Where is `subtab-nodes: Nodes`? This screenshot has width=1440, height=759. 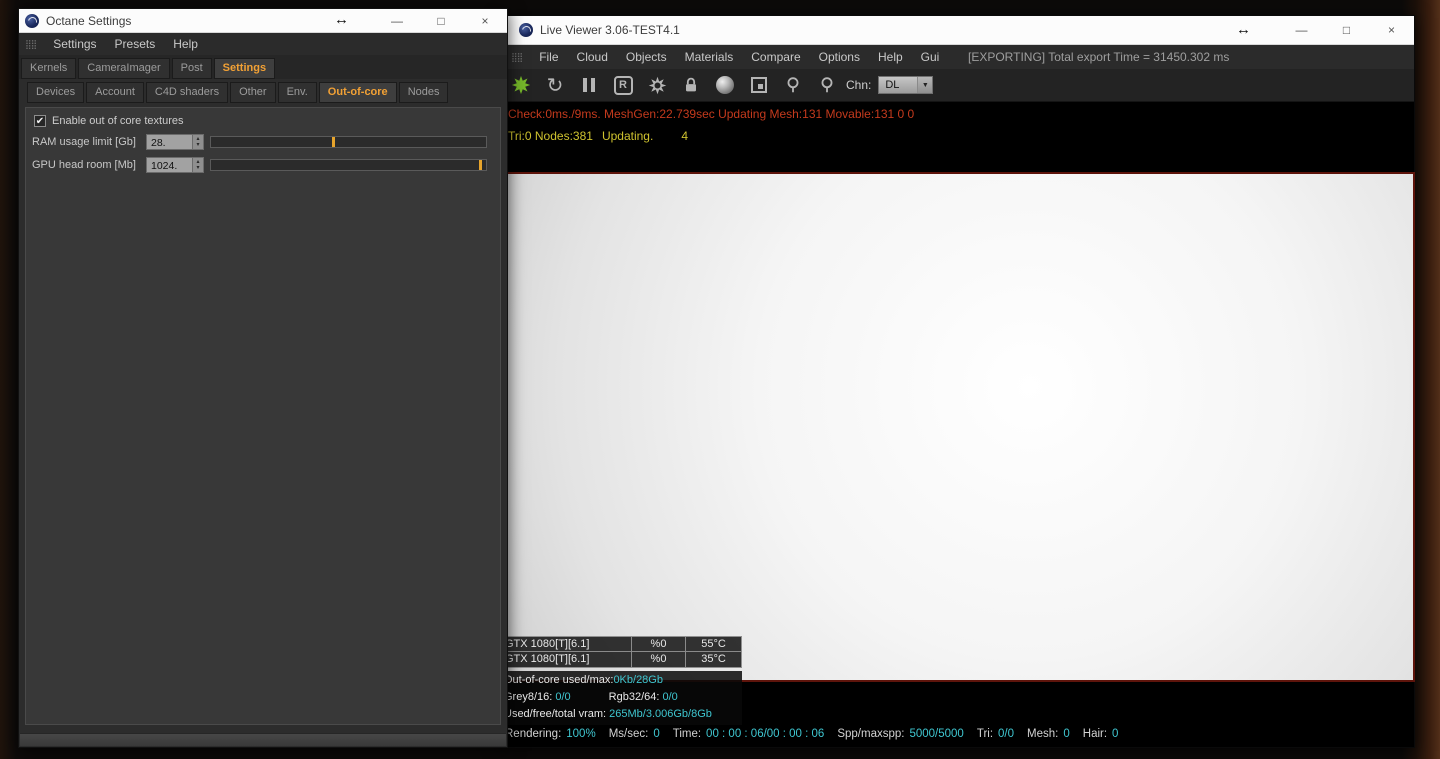 subtab-nodes: Nodes is located at coordinates (423, 92).